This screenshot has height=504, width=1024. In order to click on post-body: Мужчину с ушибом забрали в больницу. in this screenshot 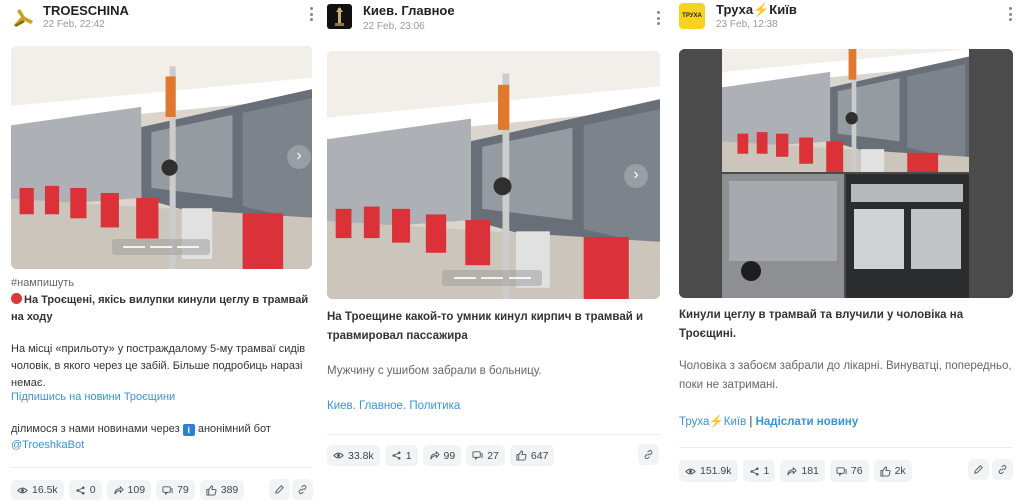, I will do `click(434, 371)`.